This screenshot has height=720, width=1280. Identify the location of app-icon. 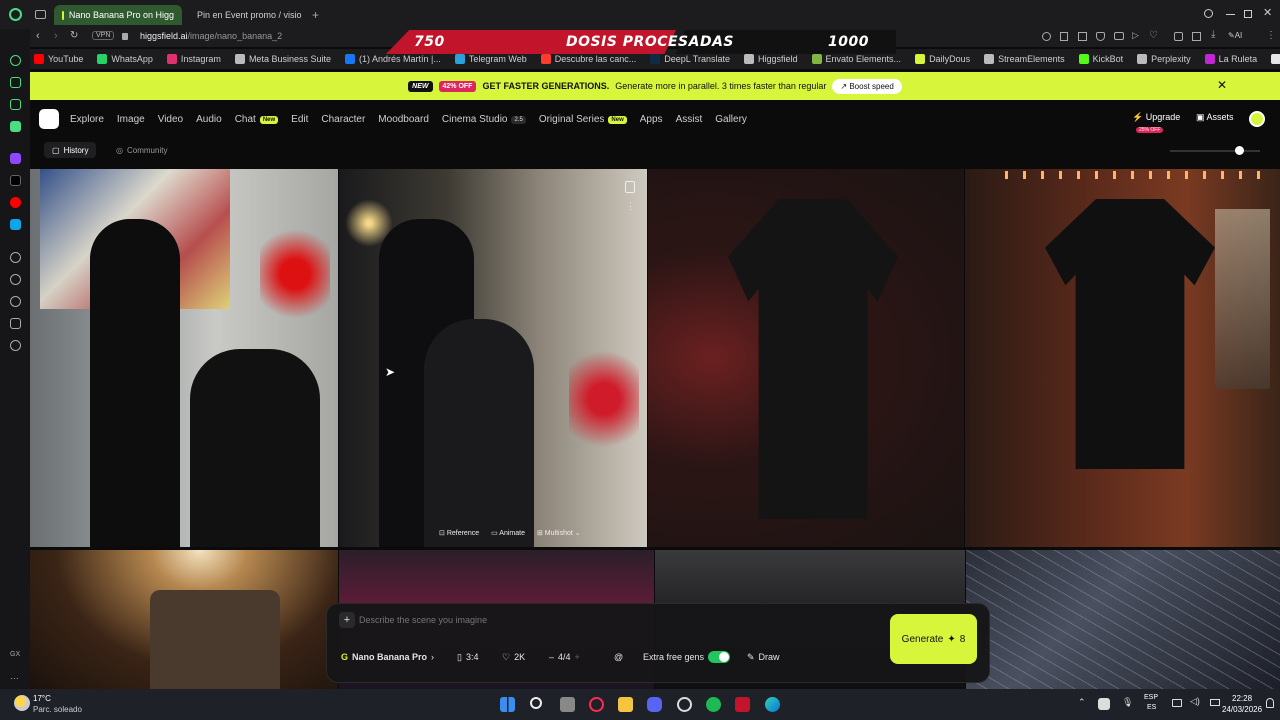
(15, 224).